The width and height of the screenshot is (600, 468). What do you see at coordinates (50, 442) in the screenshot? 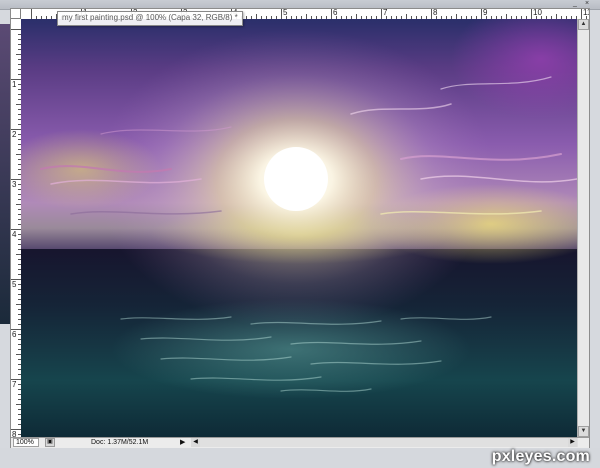
I see `status-info-icon: ▣` at bounding box center [50, 442].